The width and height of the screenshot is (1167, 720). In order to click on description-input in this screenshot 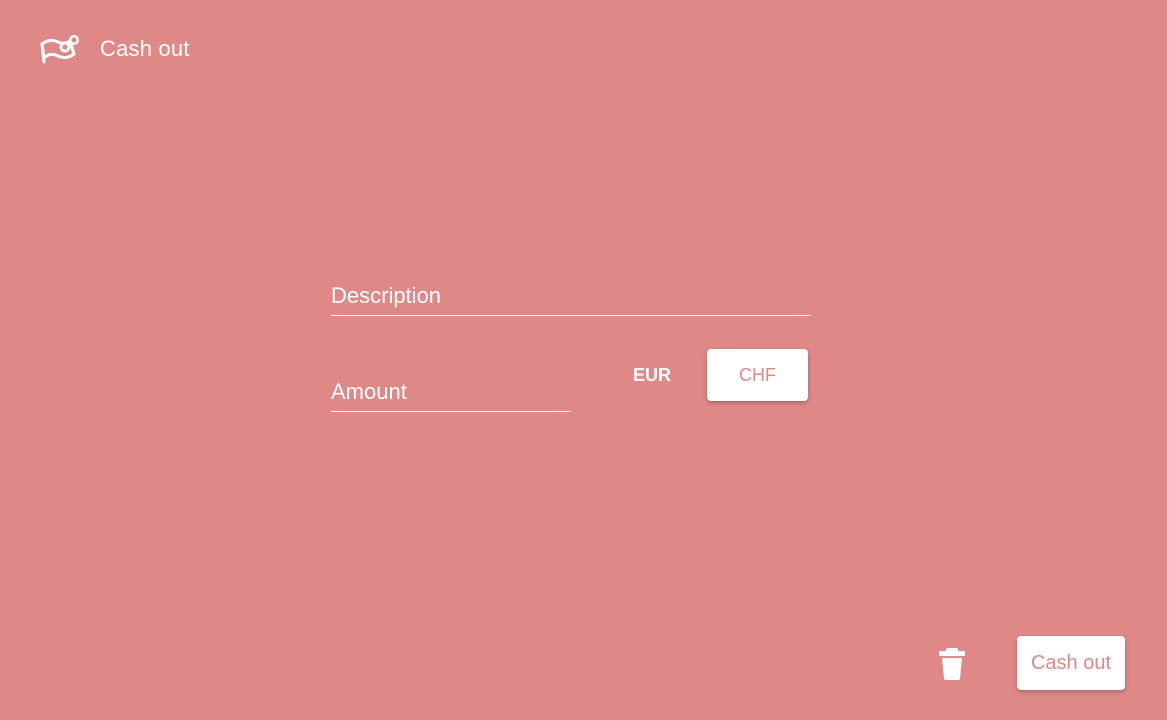, I will do `click(571, 299)`.